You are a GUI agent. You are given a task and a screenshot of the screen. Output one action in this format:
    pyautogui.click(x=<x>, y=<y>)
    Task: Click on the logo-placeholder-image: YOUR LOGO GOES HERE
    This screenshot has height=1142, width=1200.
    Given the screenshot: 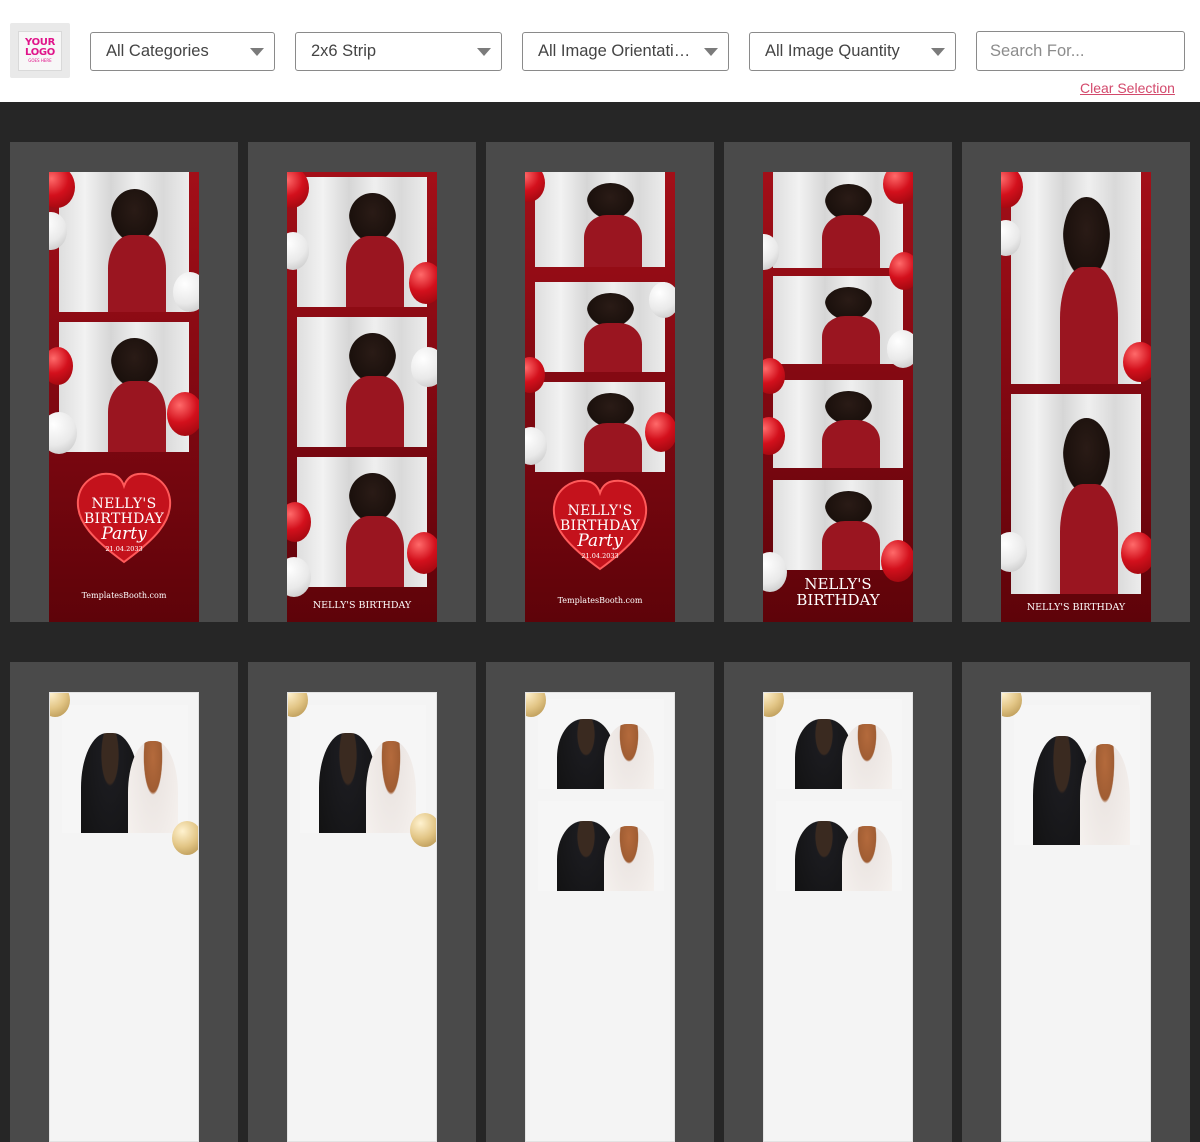 What is the action you would take?
    pyautogui.click(x=40, y=50)
    